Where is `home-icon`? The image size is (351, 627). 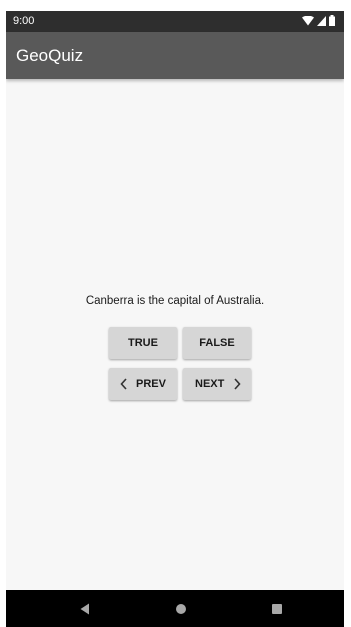
home-icon is located at coordinates (181, 609).